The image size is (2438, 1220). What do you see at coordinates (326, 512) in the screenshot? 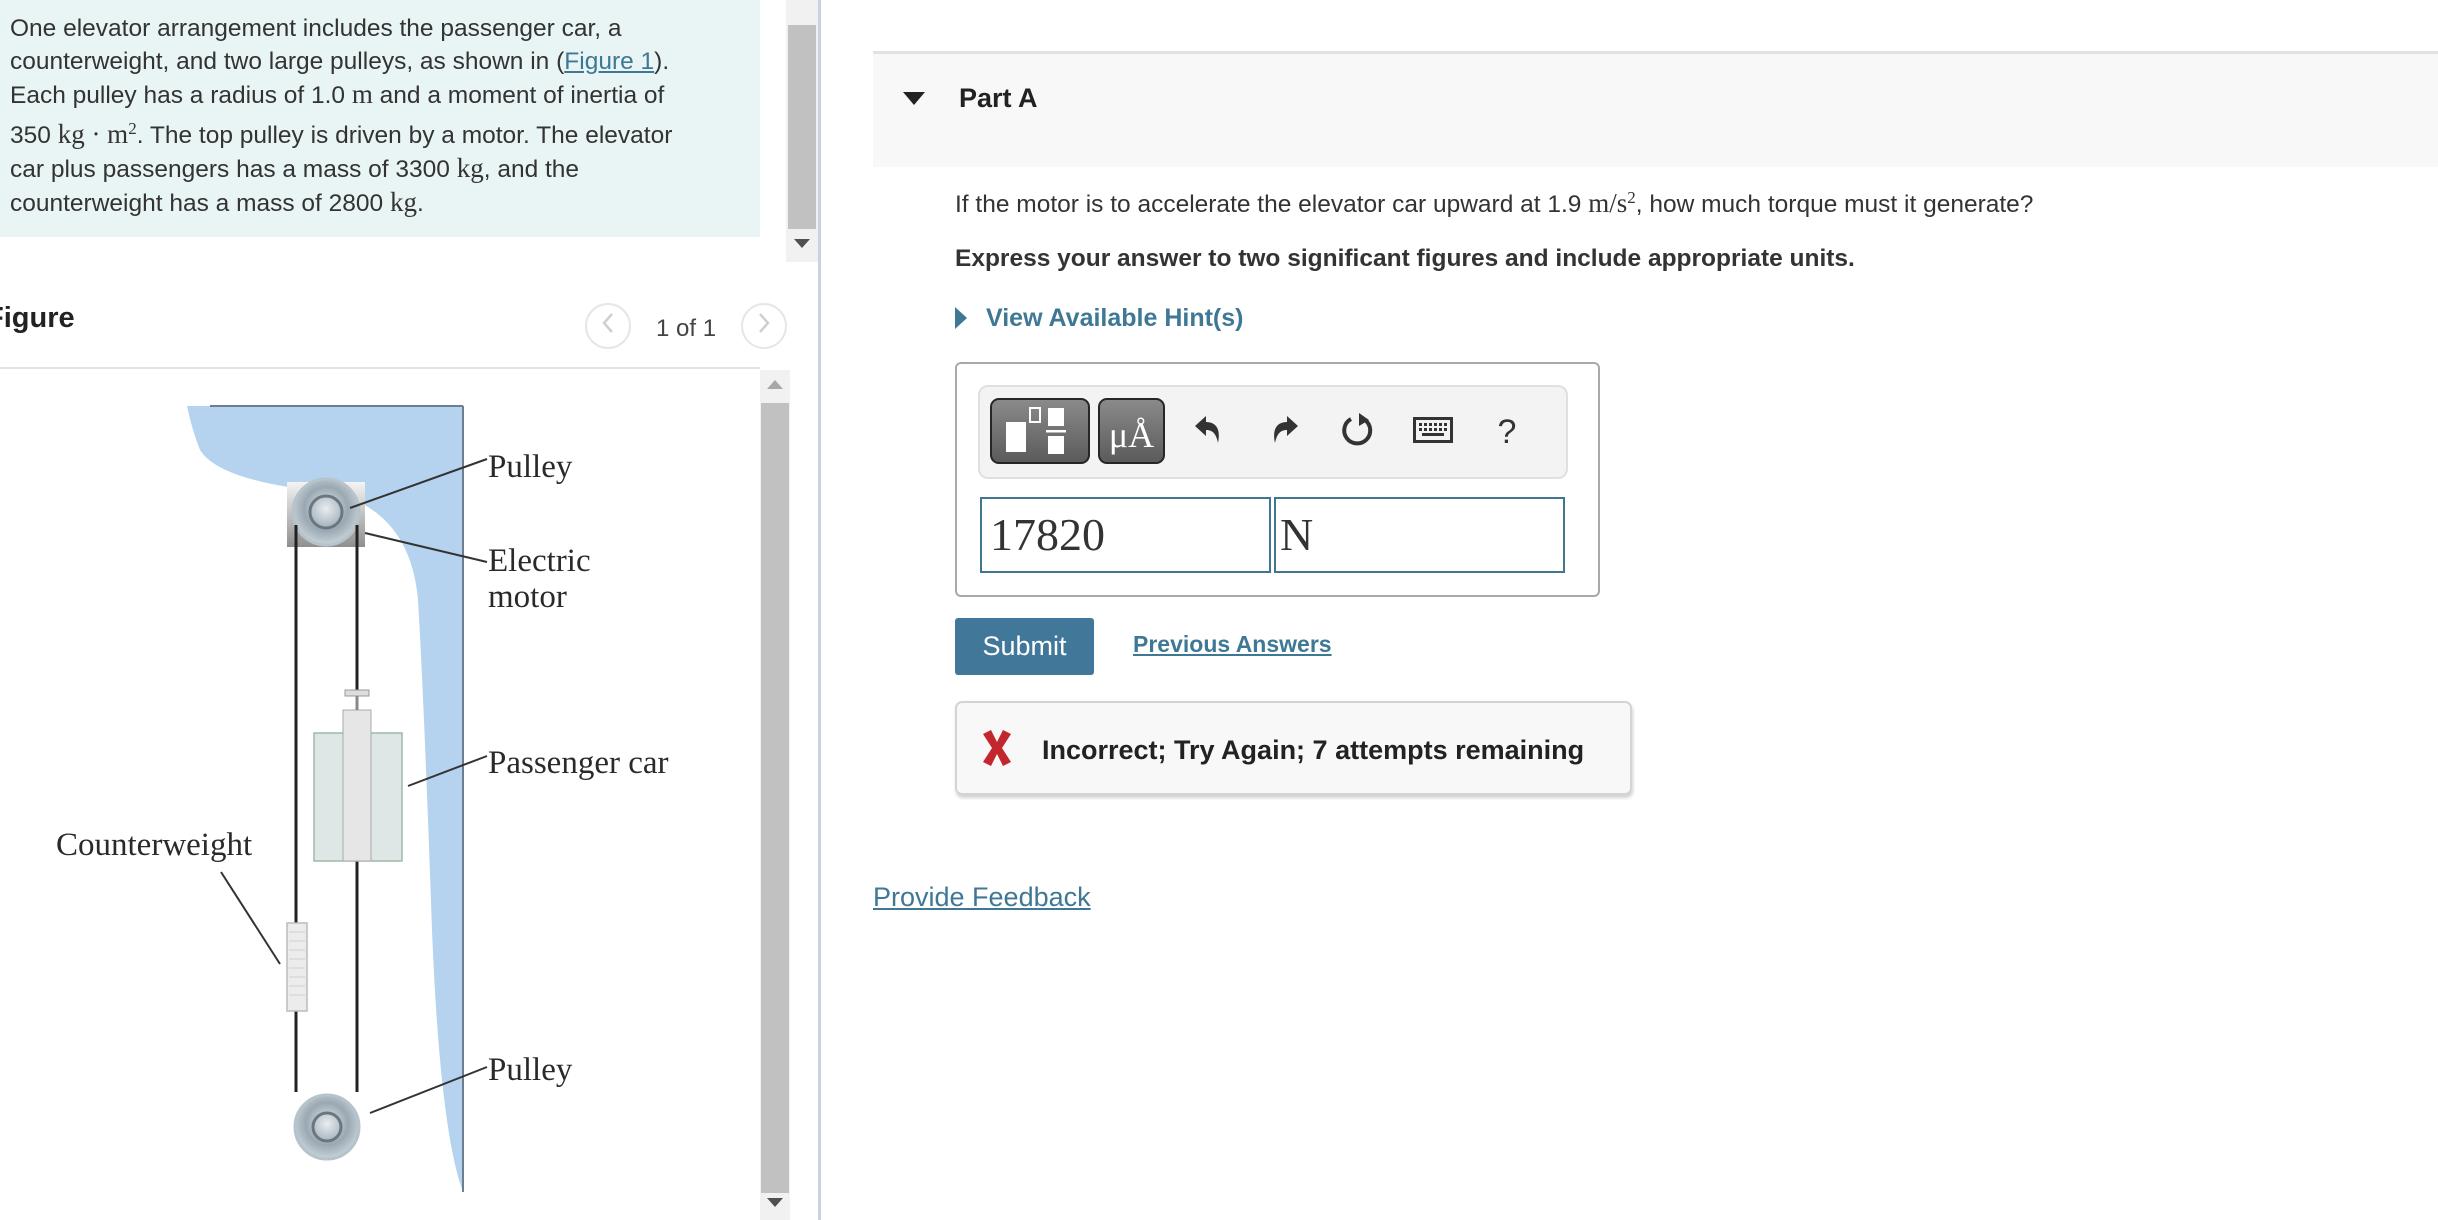
I see `top-pulley` at bounding box center [326, 512].